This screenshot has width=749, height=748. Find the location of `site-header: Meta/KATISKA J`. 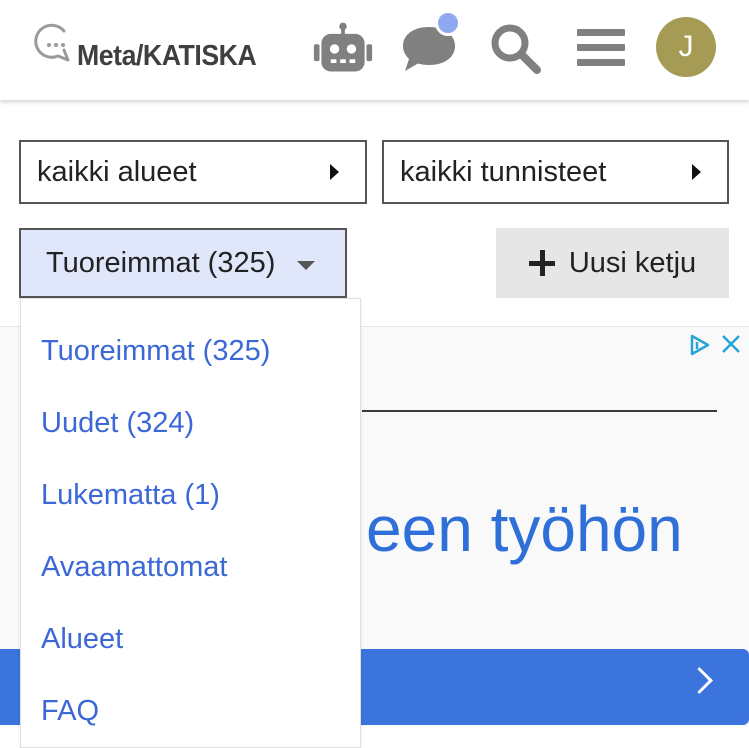

site-header: Meta/KATISKA J is located at coordinates (374, 50).